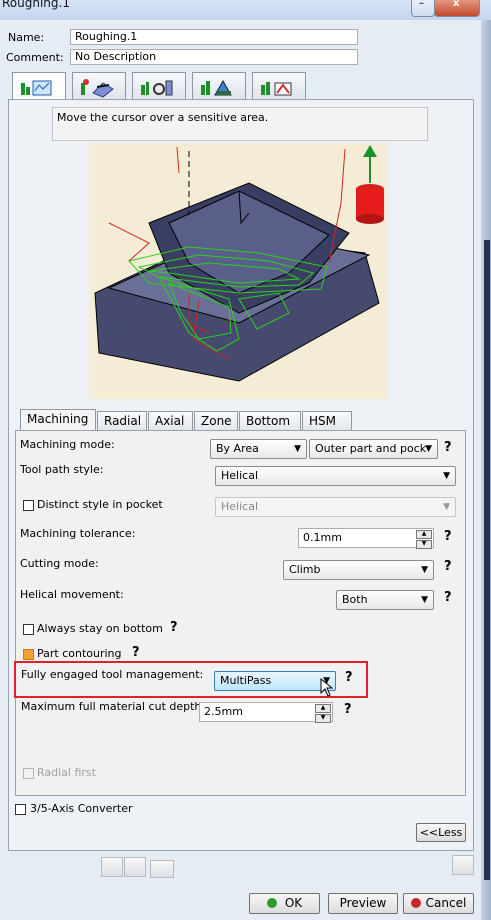  I want to click on tab-radial: Radial, so click(122, 421).